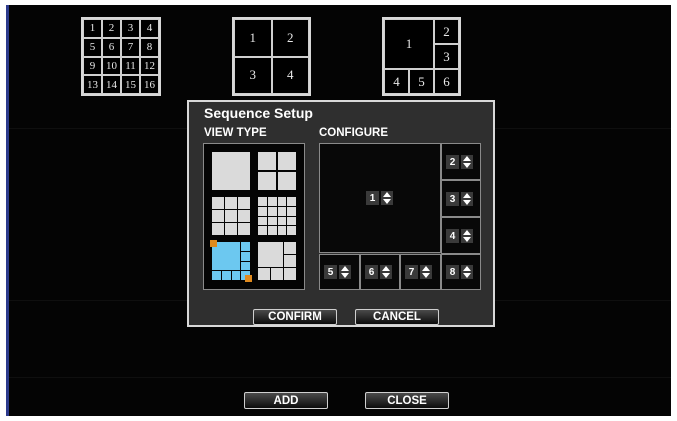 Image resolution: width=677 pixels, height=421 pixels. I want to click on close-button: CLOSE, so click(407, 400).